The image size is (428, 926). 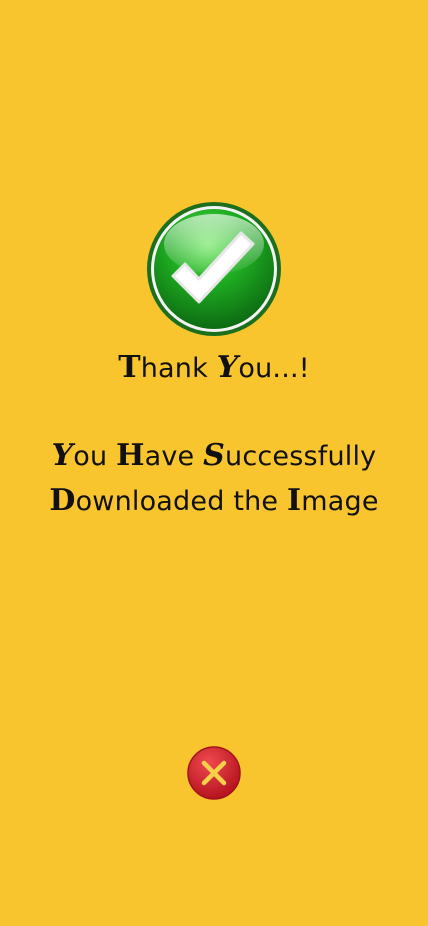 I want to click on msg2-part-mage: mage, so click(x=340, y=501).